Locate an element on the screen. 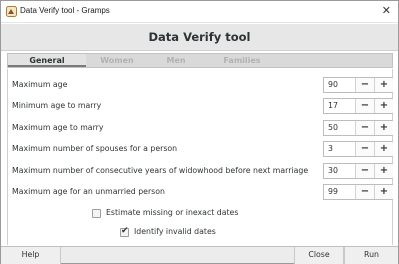 The image size is (399, 264). tab-men: Men is located at coordinates (176, 60).